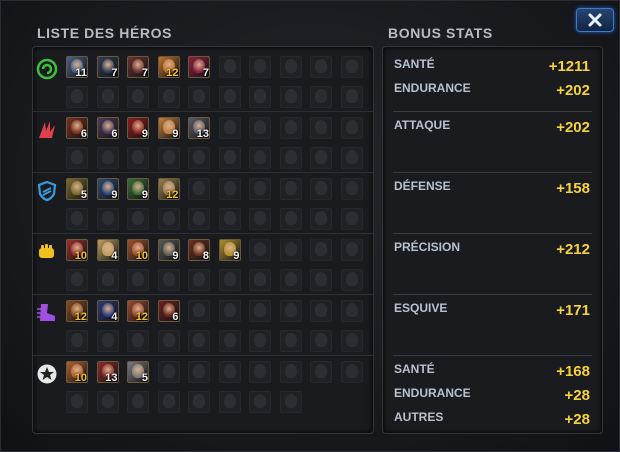  I want to click on stat-label: AUTRES, so click(419, 417).